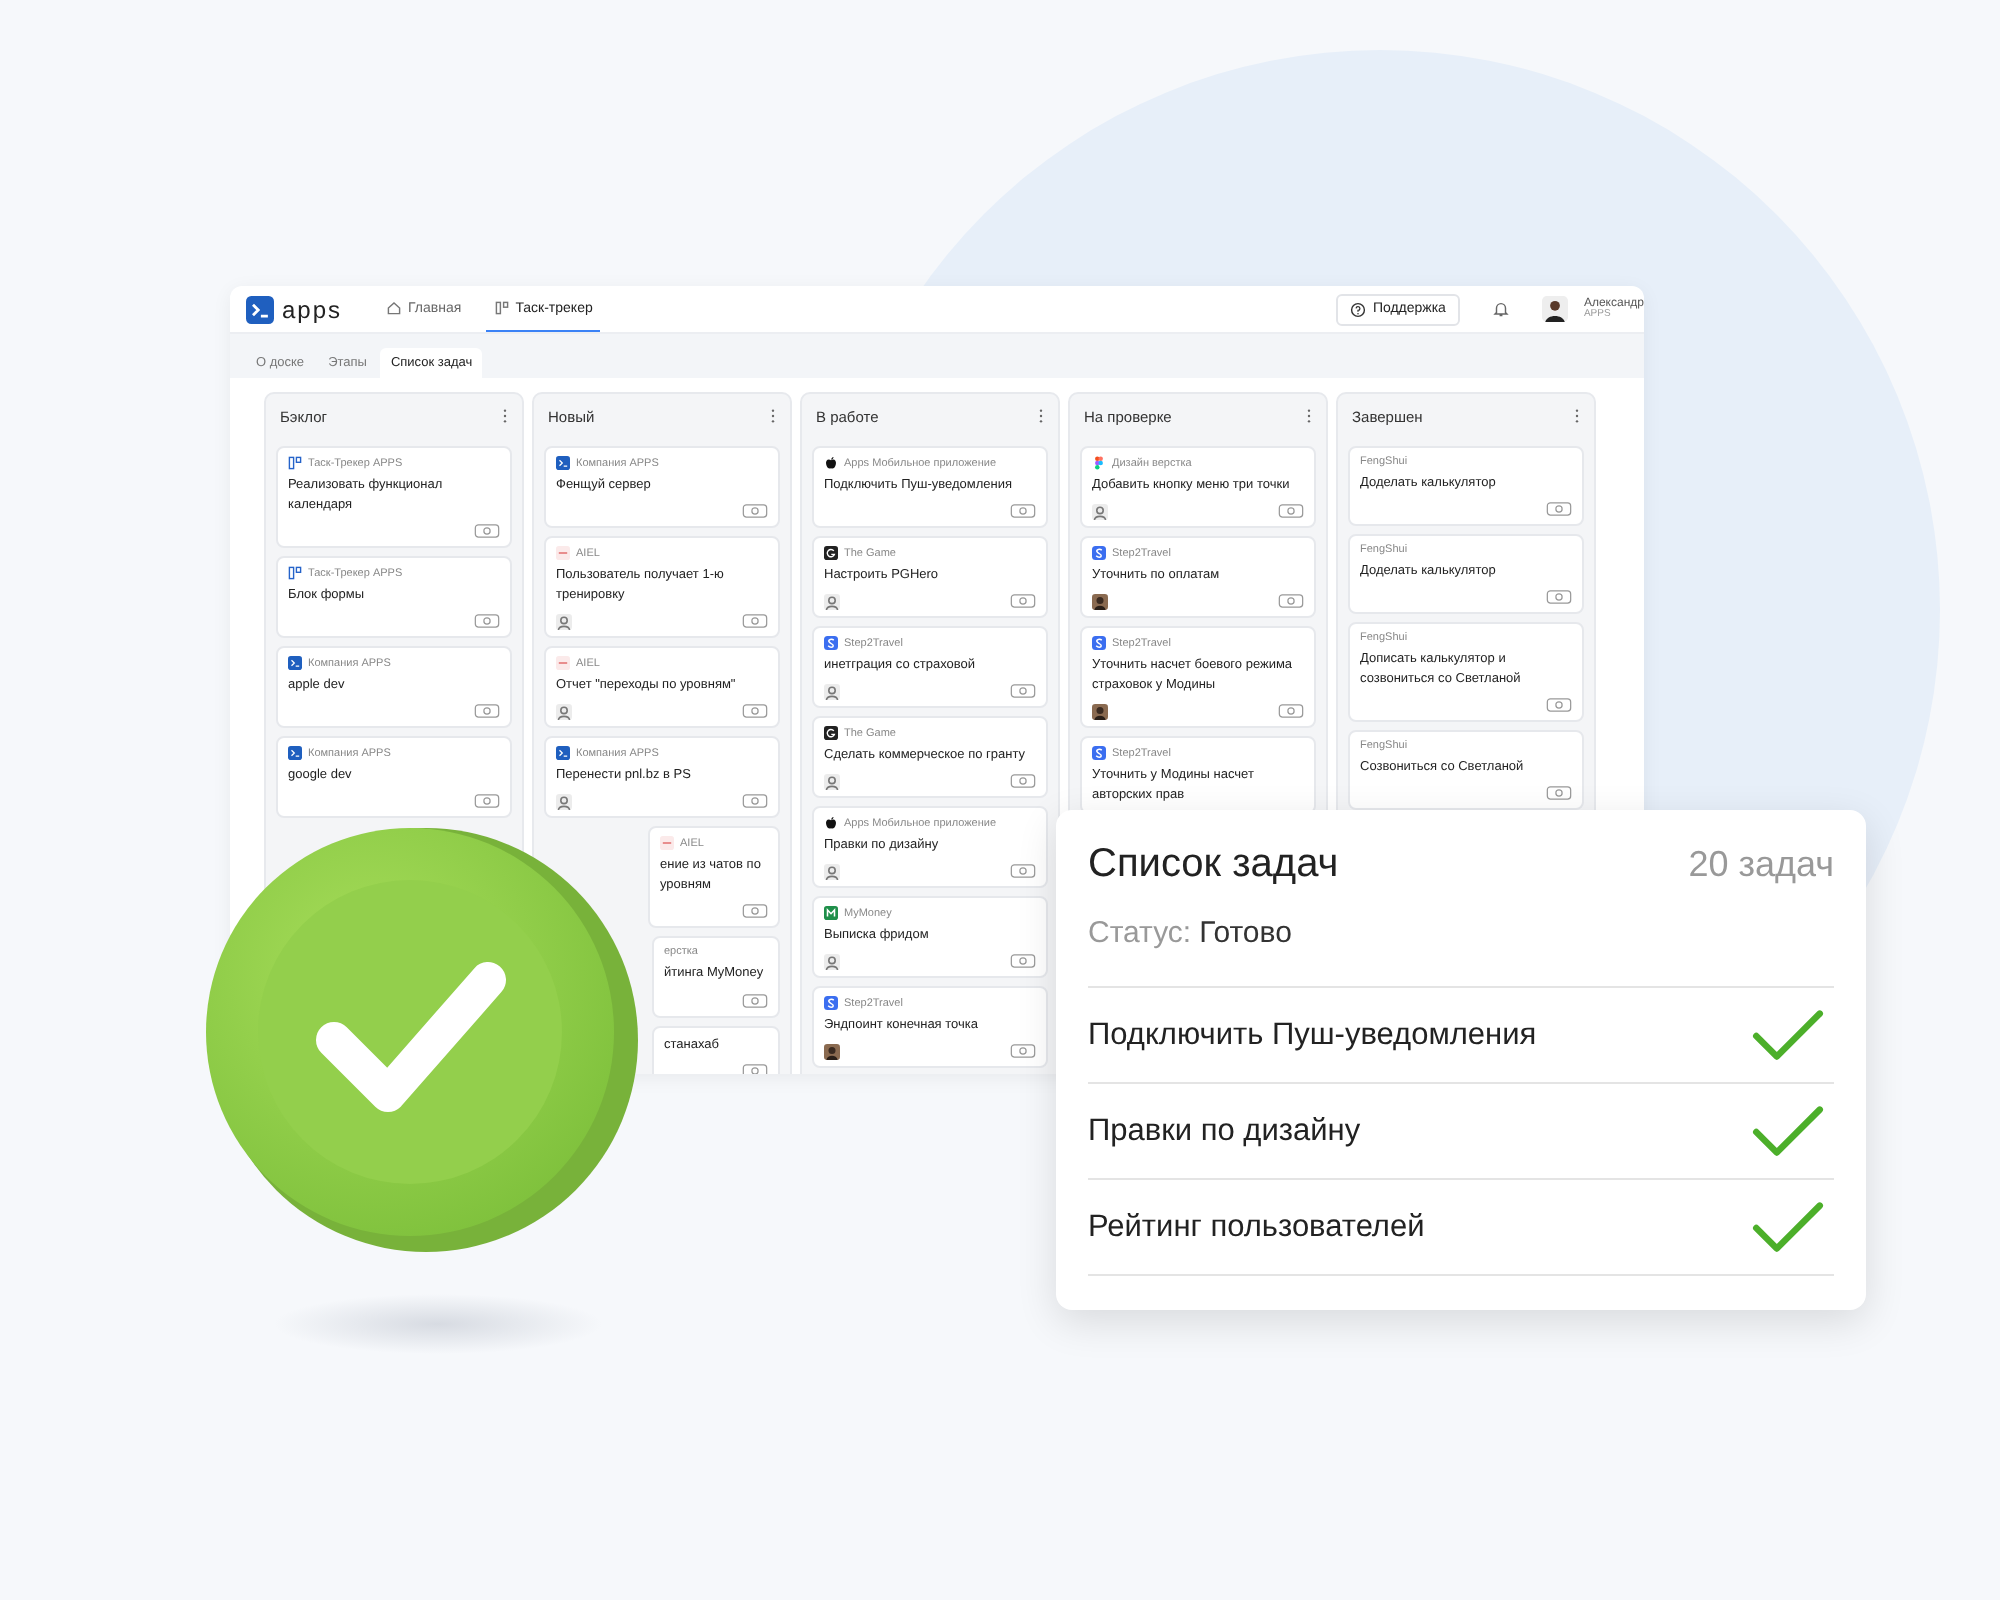  What do you see at coordinates (260, 309) in the screenshot?
I see `logo-icon` at bounding box center [260, 309].